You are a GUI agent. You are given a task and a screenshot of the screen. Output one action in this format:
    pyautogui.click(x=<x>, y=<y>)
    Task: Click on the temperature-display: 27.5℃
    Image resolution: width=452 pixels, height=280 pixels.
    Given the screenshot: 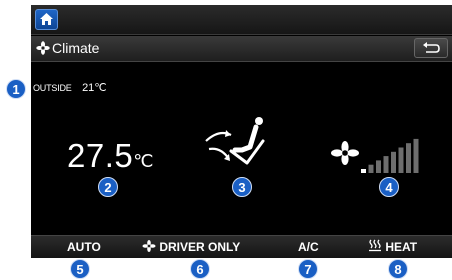 What is the action you would take?
    pyautogui.click(x=110, y=156)
    